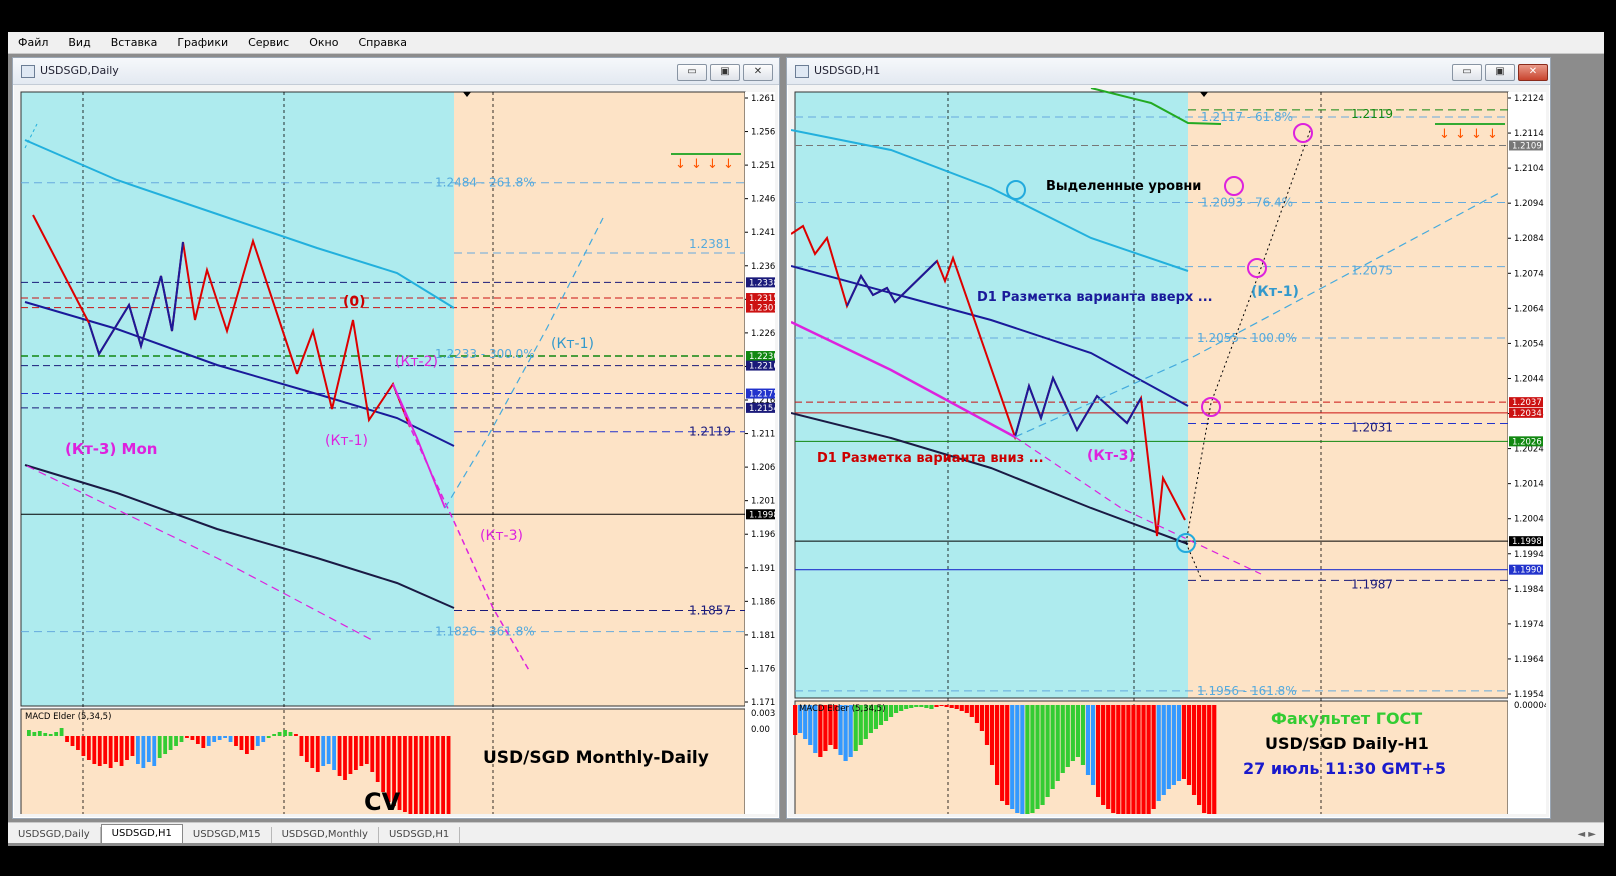 This screenshot has height=876, width=1616. I want to click on price-tick-label: 1.2014, so click(1529, 485).